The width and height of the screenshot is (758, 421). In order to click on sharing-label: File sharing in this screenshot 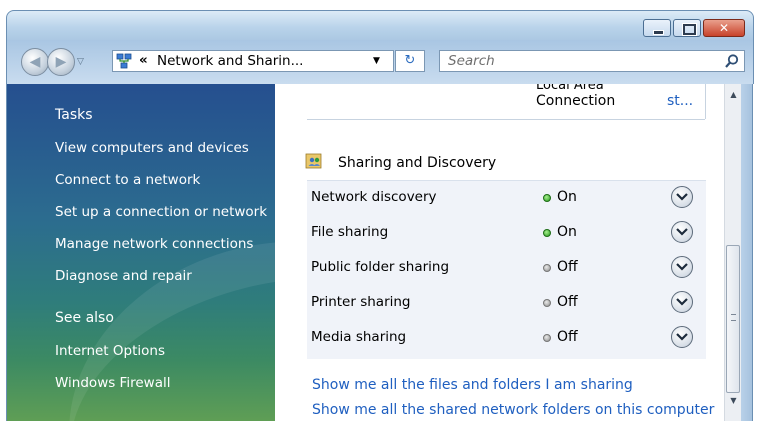, I will do `click(350, 232)`.